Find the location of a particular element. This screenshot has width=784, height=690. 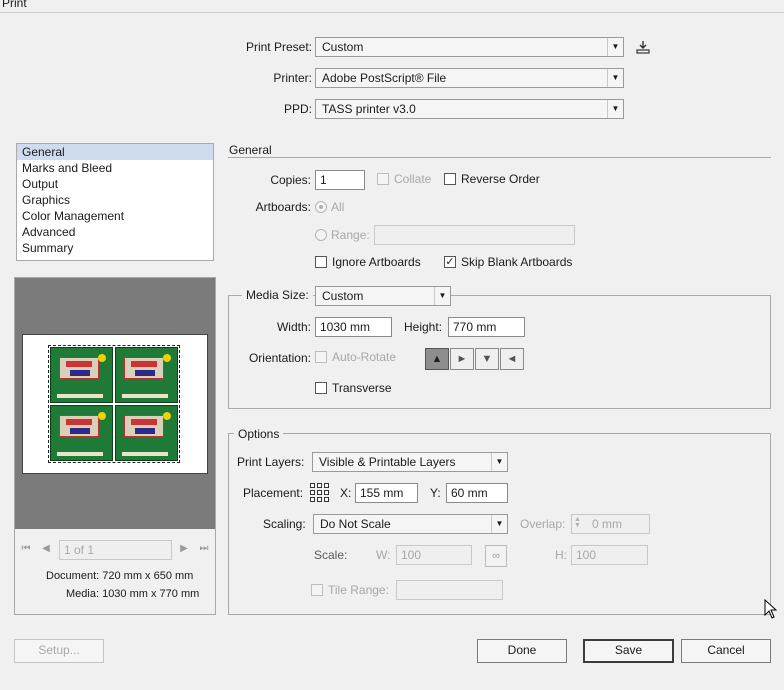

placement-x-input: 155 mm is located at coordinates (386, 493).